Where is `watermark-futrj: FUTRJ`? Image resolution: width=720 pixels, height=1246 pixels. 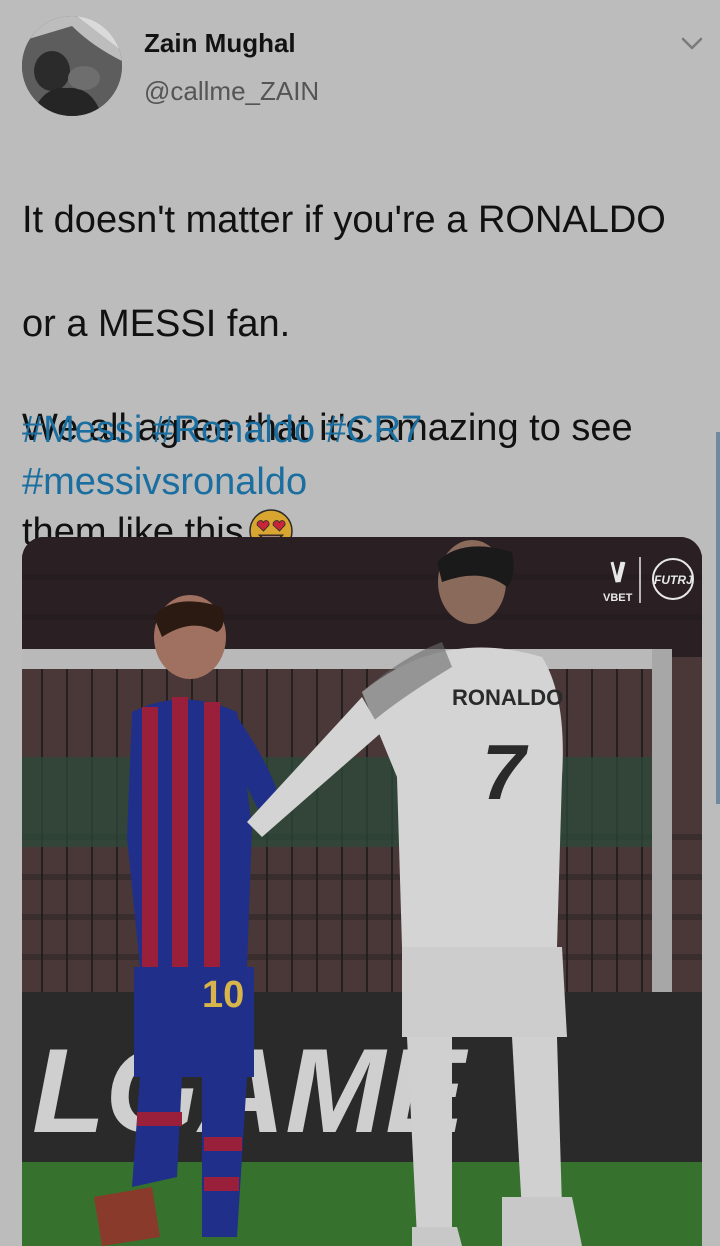
watermark-futrj: FUTRJ is located at coordinates (673, 580).